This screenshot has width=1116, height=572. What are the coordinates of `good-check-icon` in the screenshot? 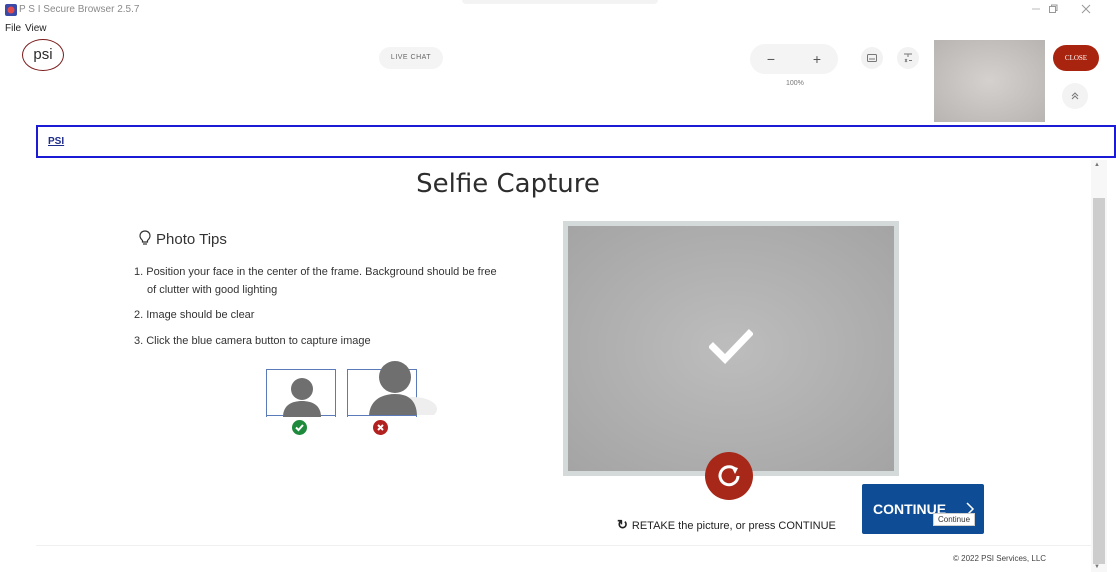 It's located at (299, 427).